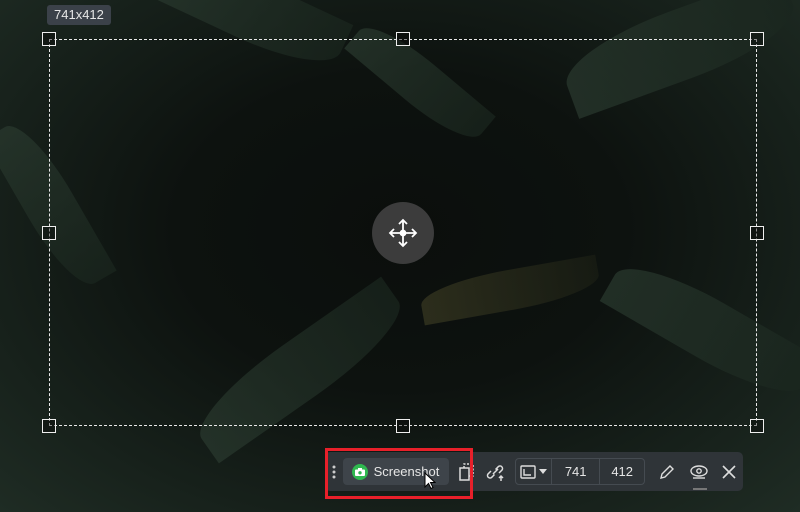 The height and width of the screenshot is (512, 800). I want to click on close-button, so click(729, 472).